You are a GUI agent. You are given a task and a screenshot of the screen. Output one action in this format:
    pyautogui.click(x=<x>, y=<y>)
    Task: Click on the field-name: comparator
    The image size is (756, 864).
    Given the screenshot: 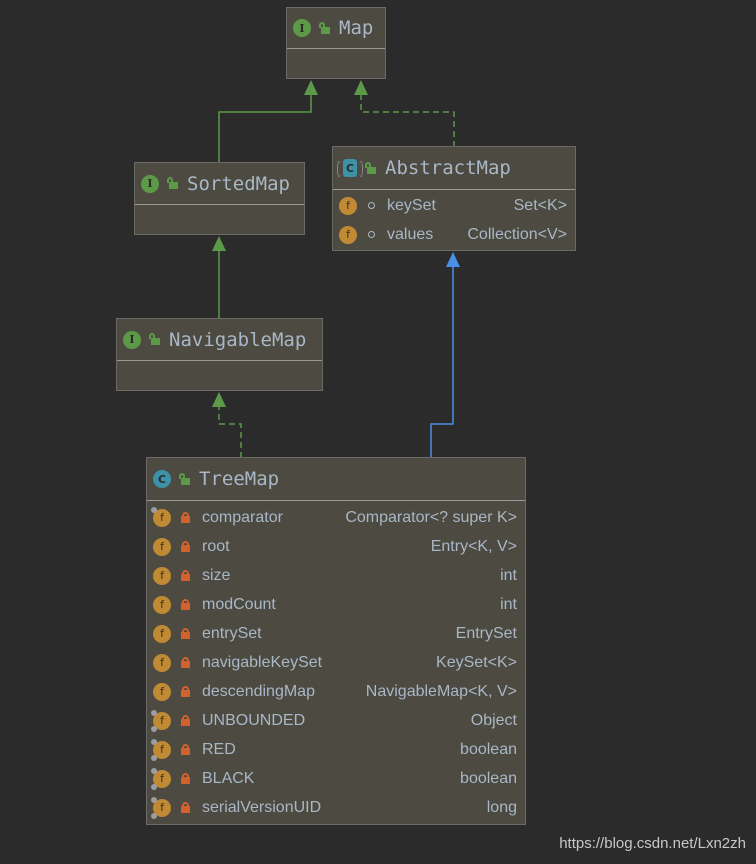 What is the action you would take?
    pyautogui.click(x=242, y=517)
    